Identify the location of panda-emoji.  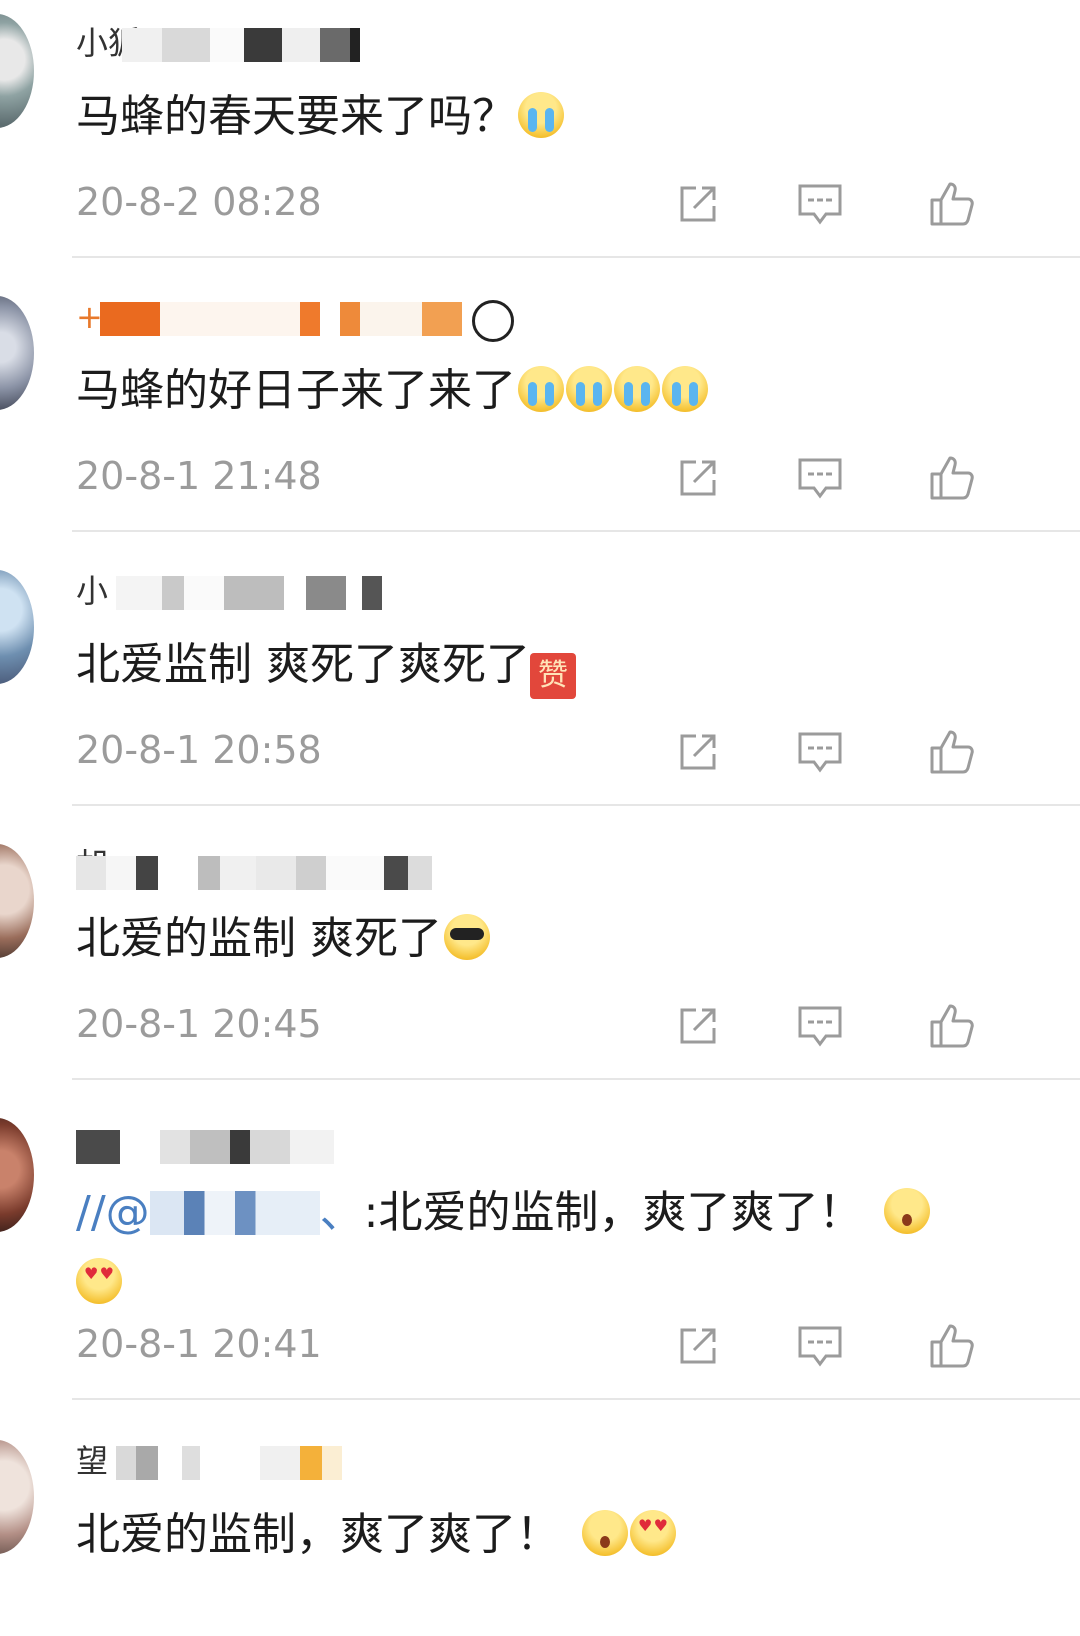
(493, 321).